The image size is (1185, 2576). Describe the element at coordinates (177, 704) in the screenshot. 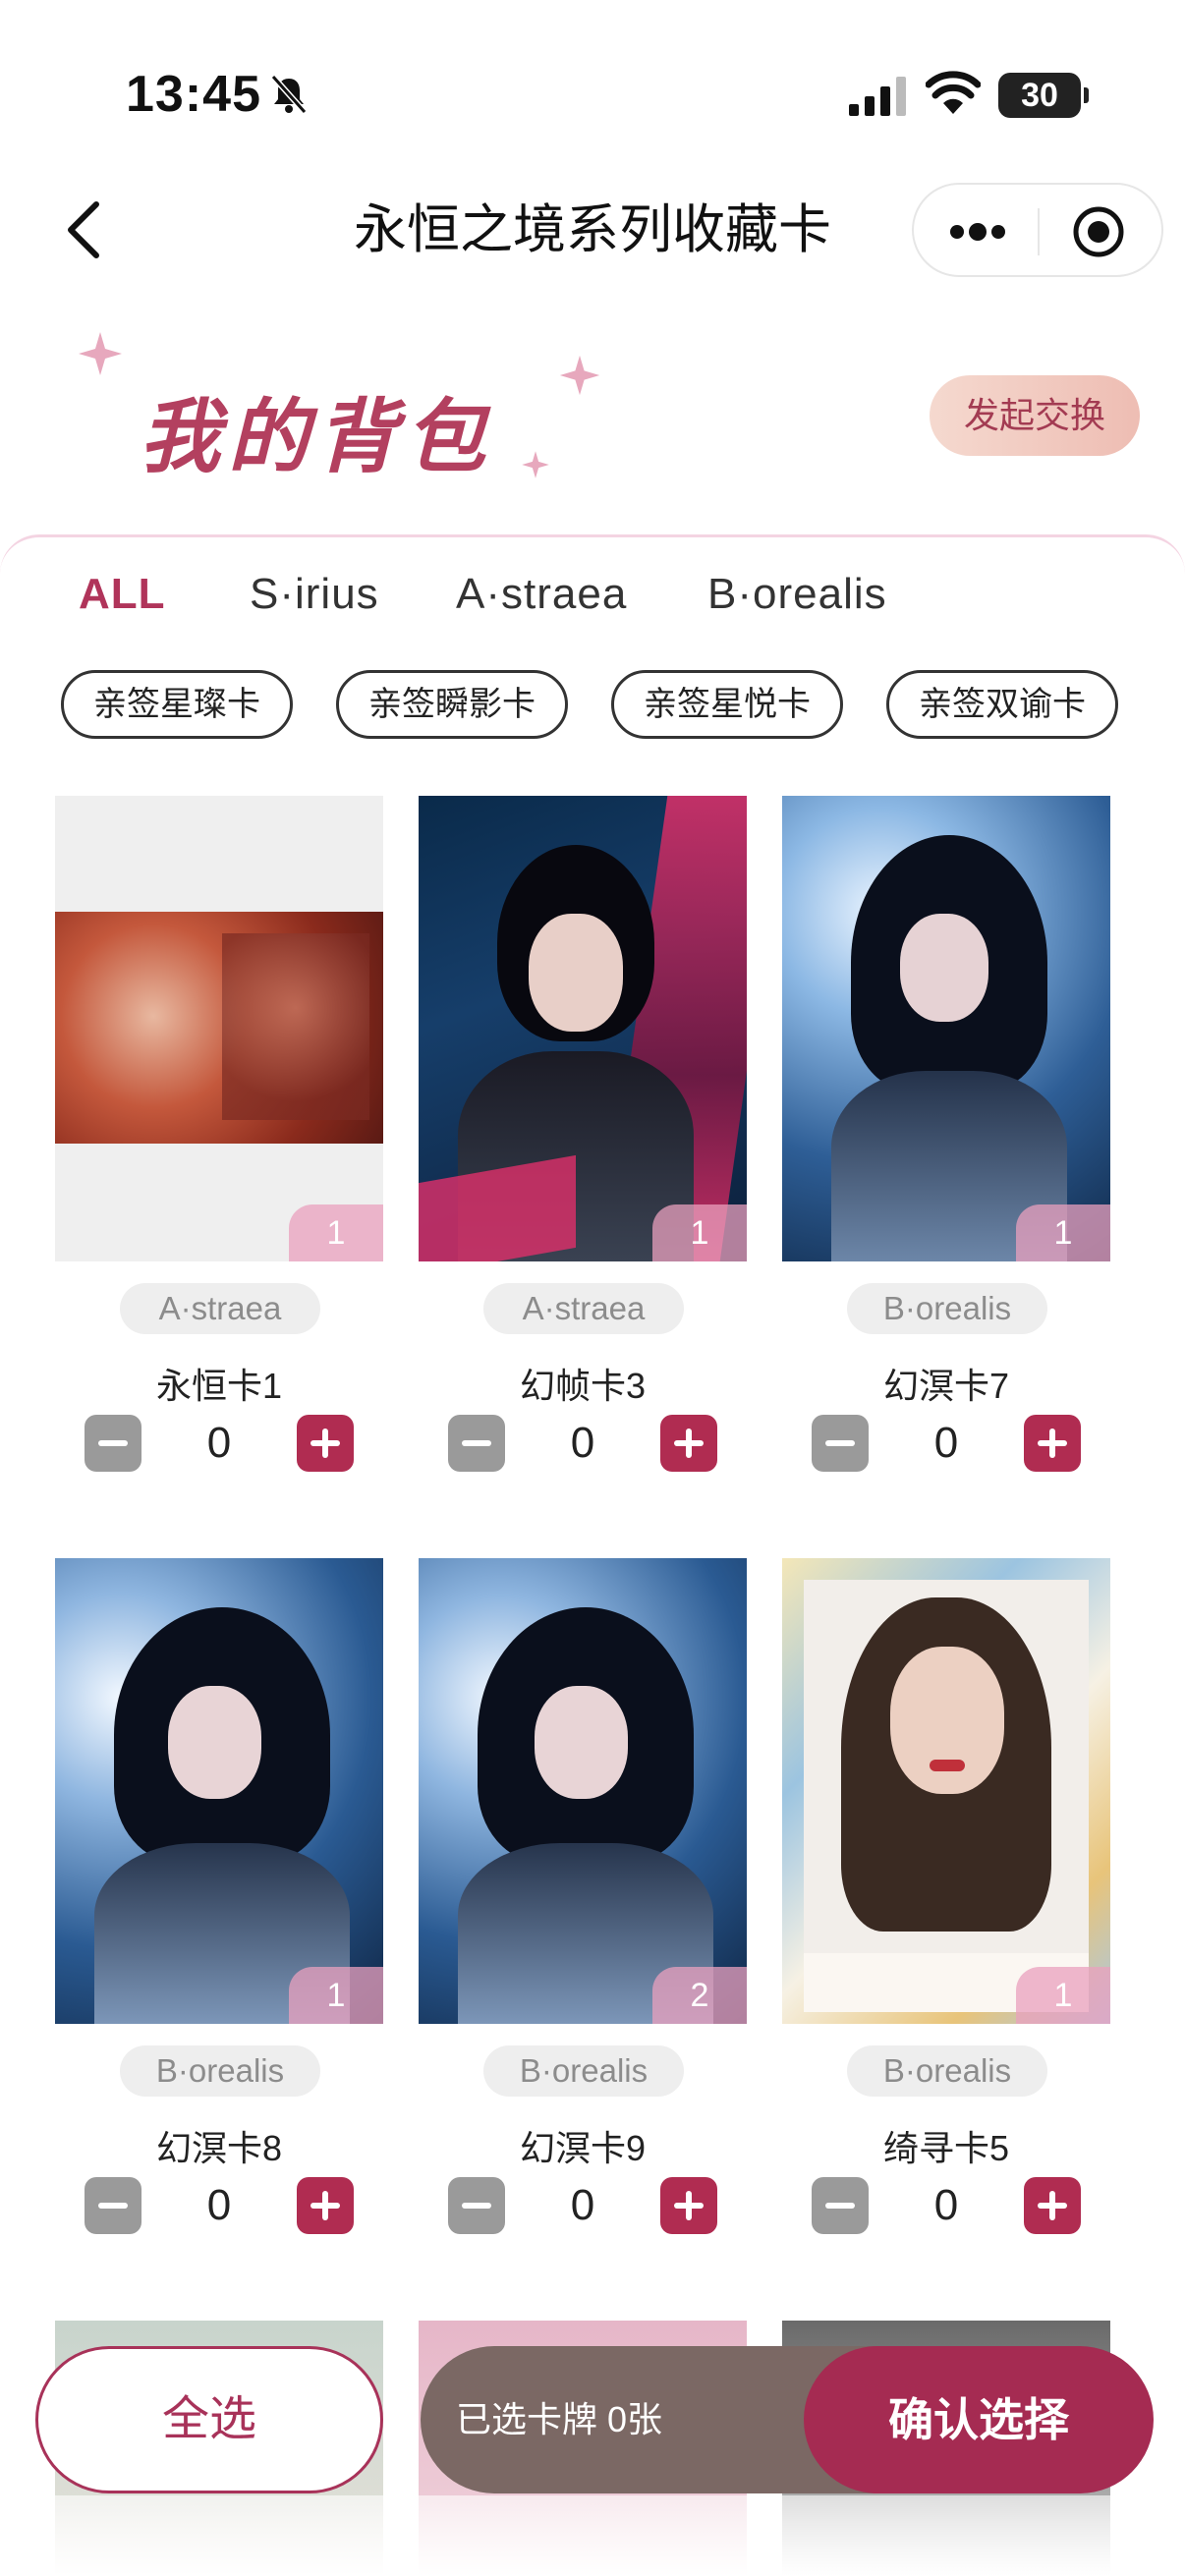

I see `filter-chip: 亲签星璨卡` at that location.